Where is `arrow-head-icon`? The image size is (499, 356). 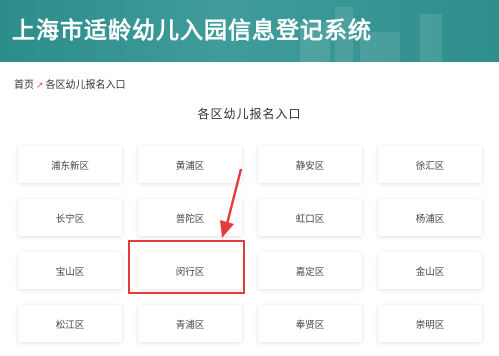 arrow-head-icon is located at coordinates (227, 229).